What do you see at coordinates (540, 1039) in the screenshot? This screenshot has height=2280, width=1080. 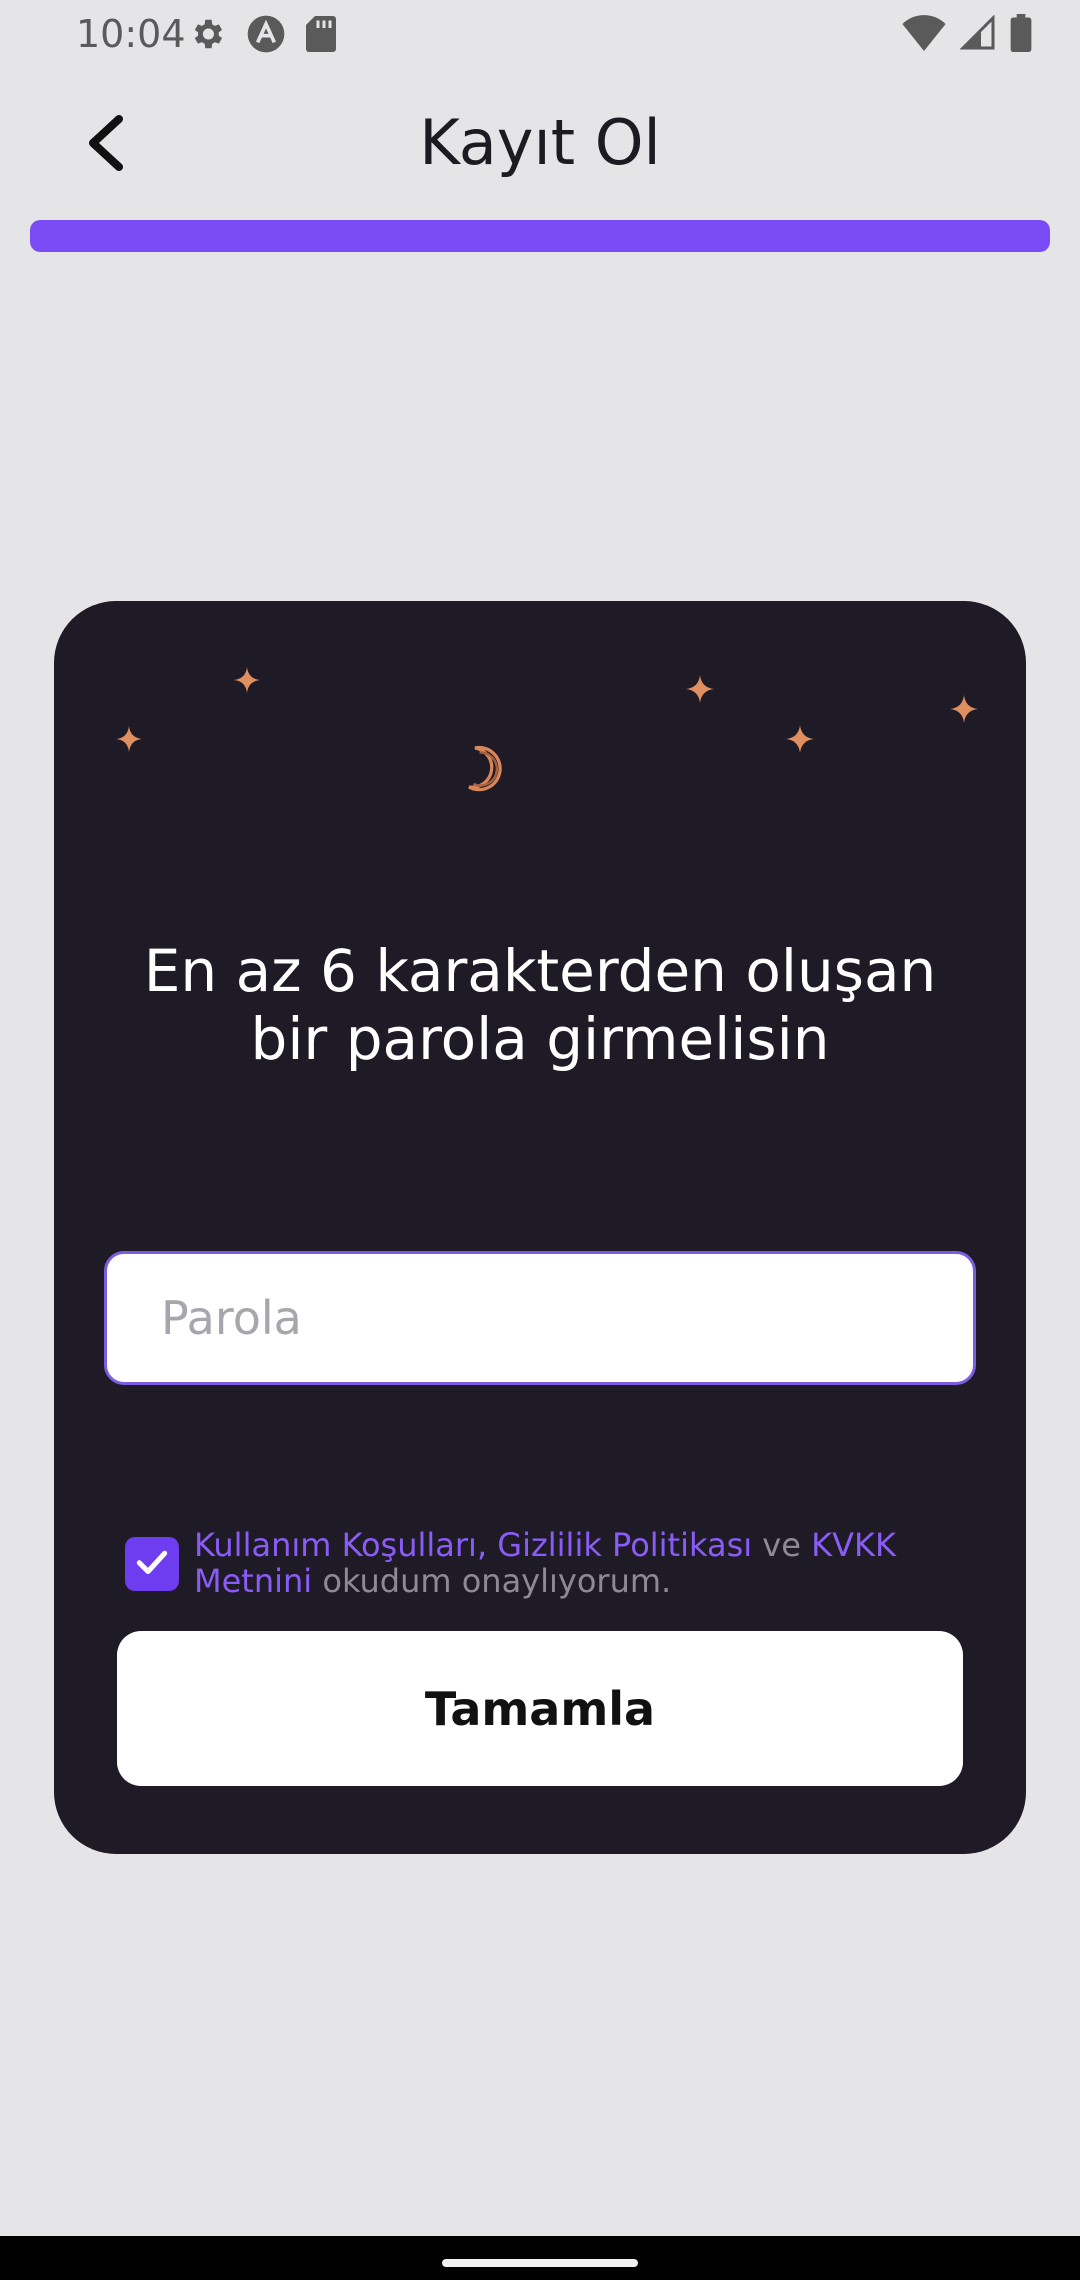 I see `heading-line-2: bir parola girmelisin` at bounding box center [540, 1039].